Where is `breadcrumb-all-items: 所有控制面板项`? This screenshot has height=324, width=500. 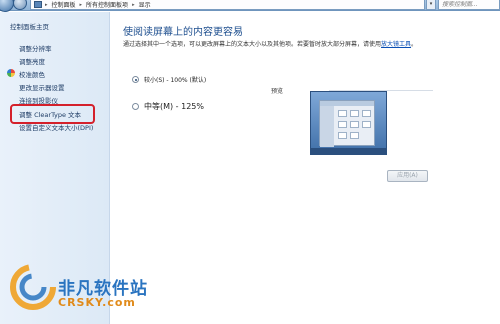 breadcrumb-all-items: 所有控制面板项 is located at coordinates (107, 4).